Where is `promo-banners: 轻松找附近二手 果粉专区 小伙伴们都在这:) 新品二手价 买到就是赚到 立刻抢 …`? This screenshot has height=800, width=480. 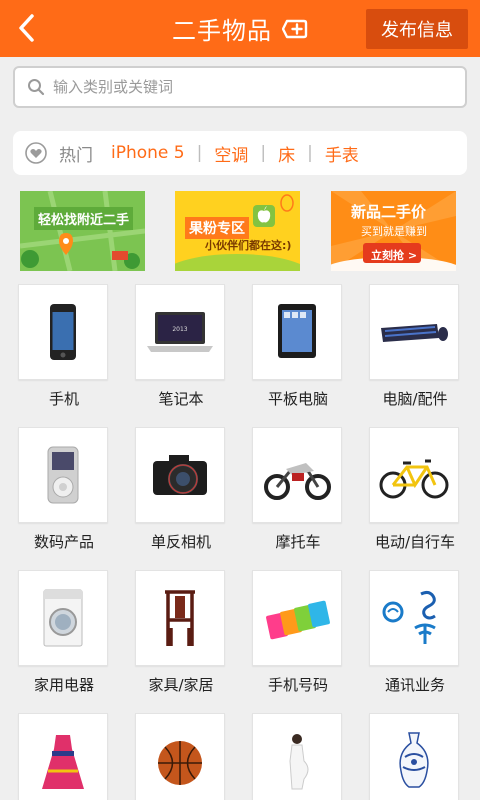
promo-banners: 轻松找附近二手 果粉专区 小伙伴们都在这:) 新品二手价 买到就是赚到 立刻抢 … is located at coordinates (240, 231).